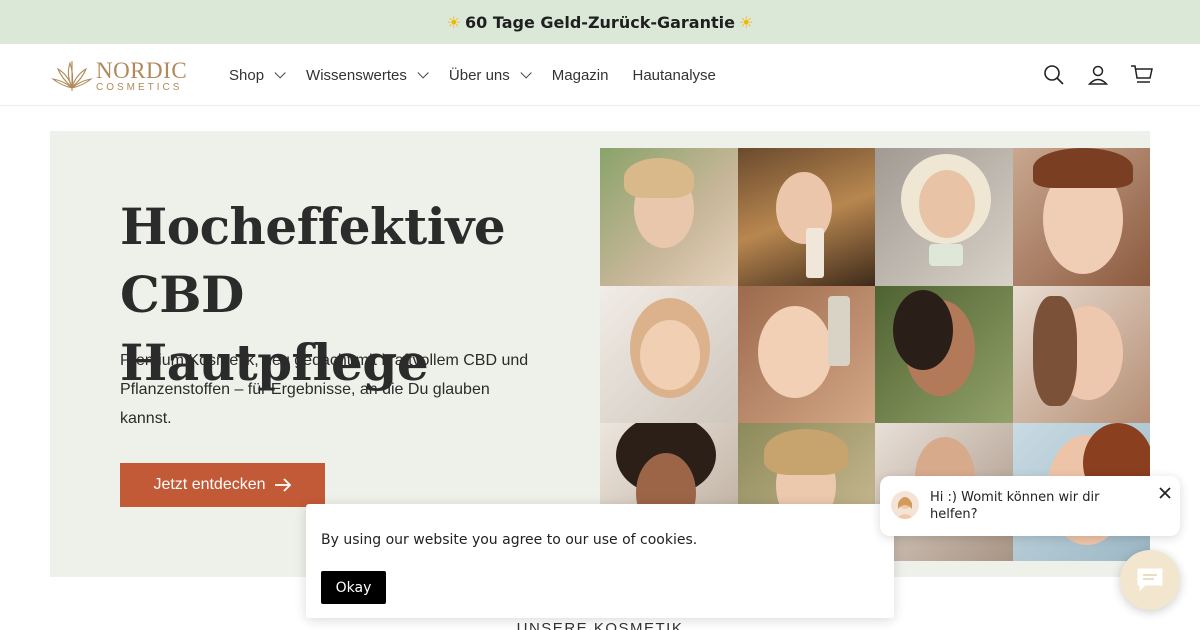 Image resolution: width=1200 pixels, height=630 pixels. I want to click on chat-bubble-icon, so click(1150, 580).